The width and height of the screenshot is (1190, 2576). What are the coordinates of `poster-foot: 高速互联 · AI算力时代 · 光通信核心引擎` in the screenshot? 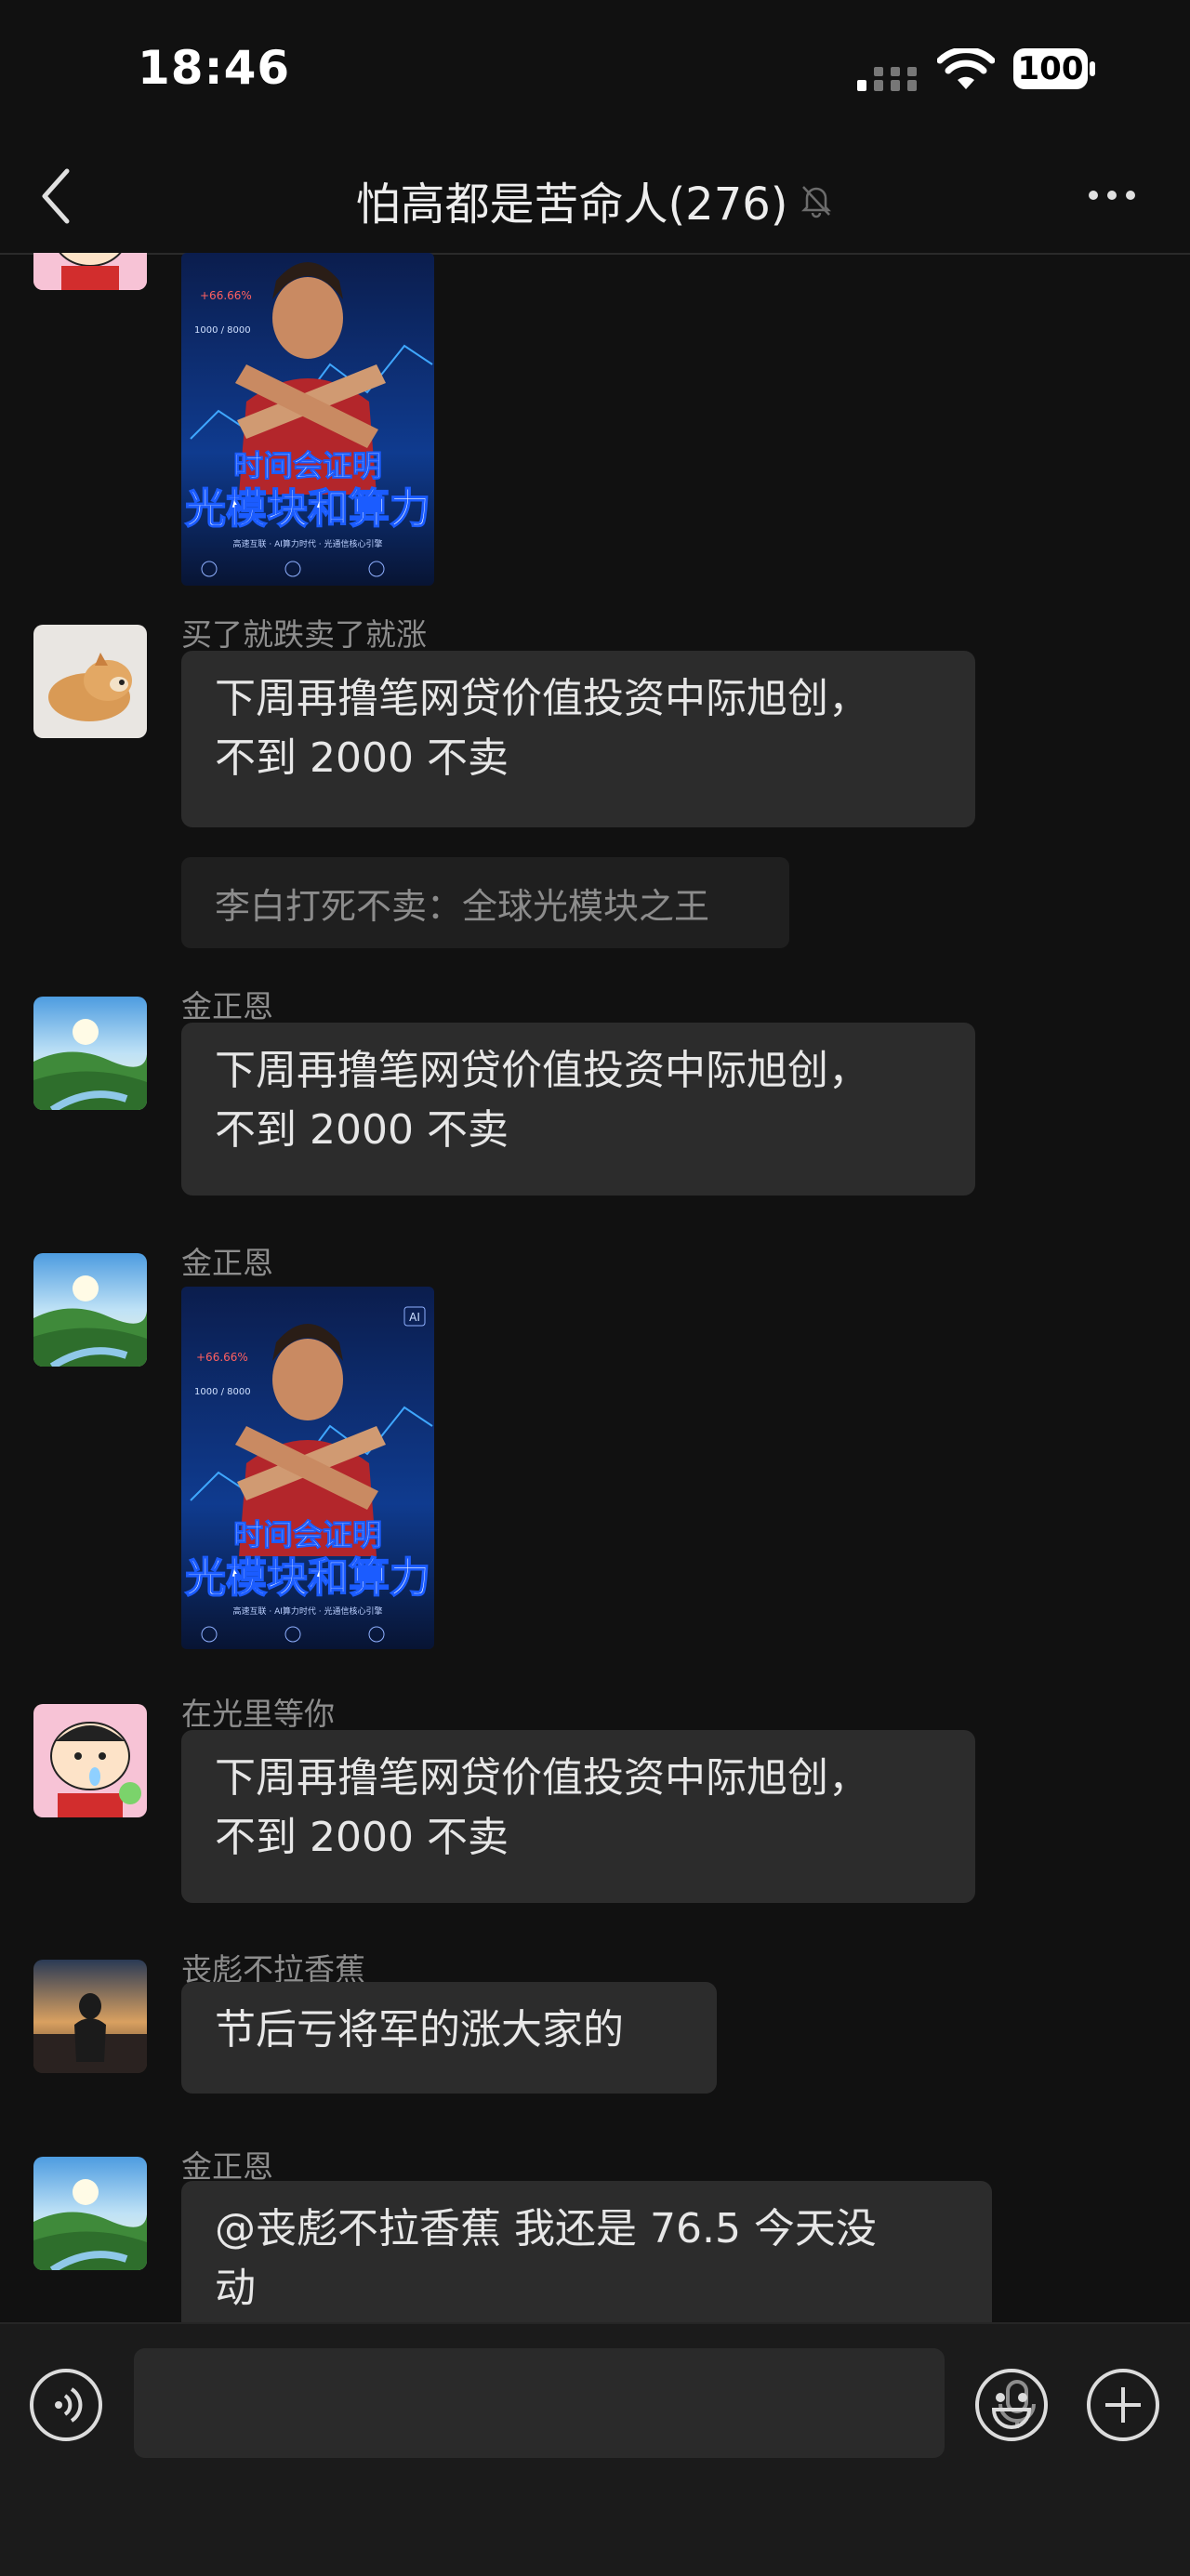 It's located at (308, 1611).